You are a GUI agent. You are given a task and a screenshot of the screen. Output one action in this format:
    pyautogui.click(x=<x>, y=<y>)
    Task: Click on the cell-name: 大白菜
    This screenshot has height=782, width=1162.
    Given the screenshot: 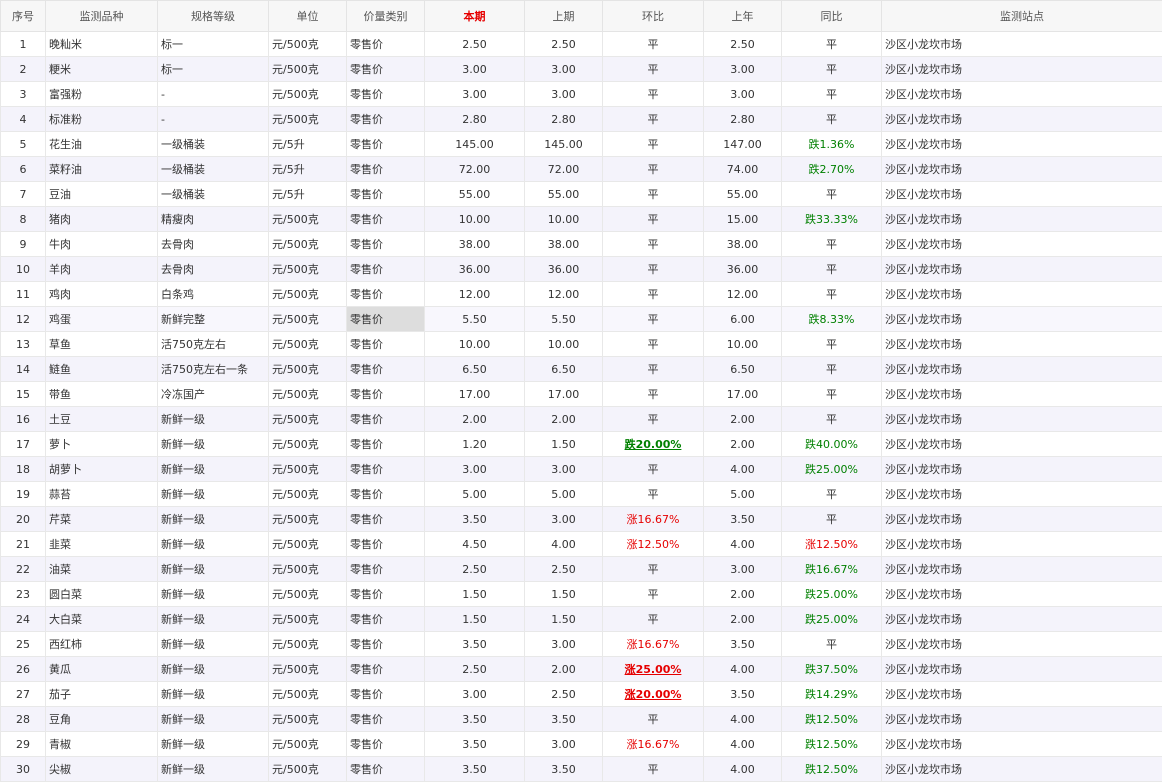 What is the action you would take?
    pyautogui.click(x=102, y=619)
    